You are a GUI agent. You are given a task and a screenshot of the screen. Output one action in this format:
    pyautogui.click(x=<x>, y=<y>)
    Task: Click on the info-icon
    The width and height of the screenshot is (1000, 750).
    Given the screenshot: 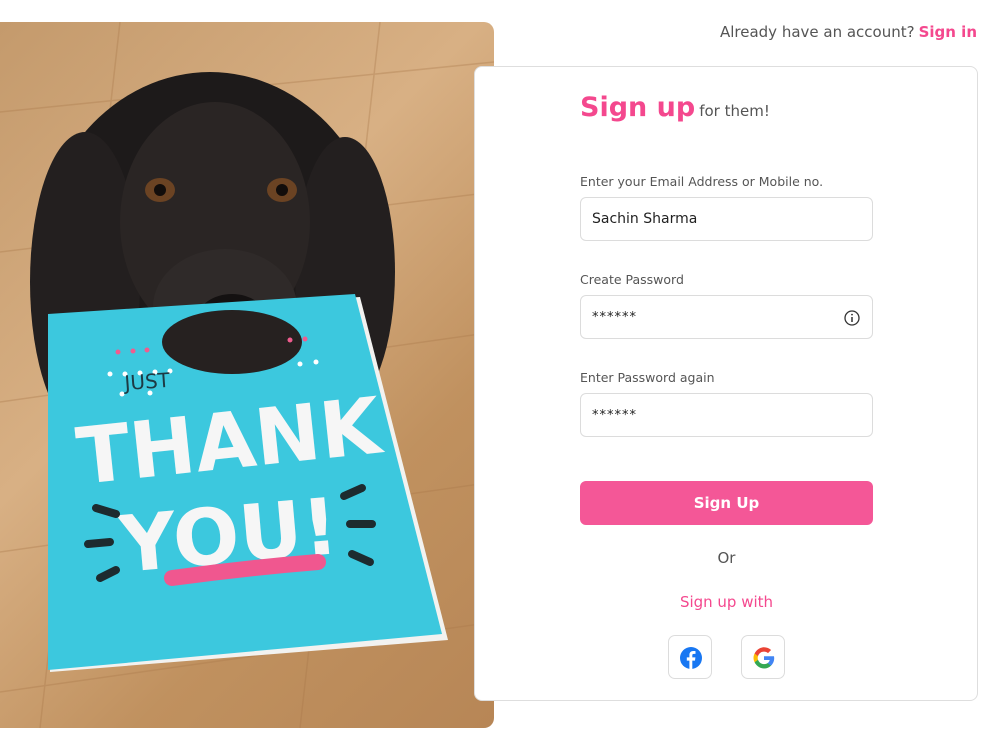 What is the action you would take?
    pyautogui.click(x=852, y=318)
    